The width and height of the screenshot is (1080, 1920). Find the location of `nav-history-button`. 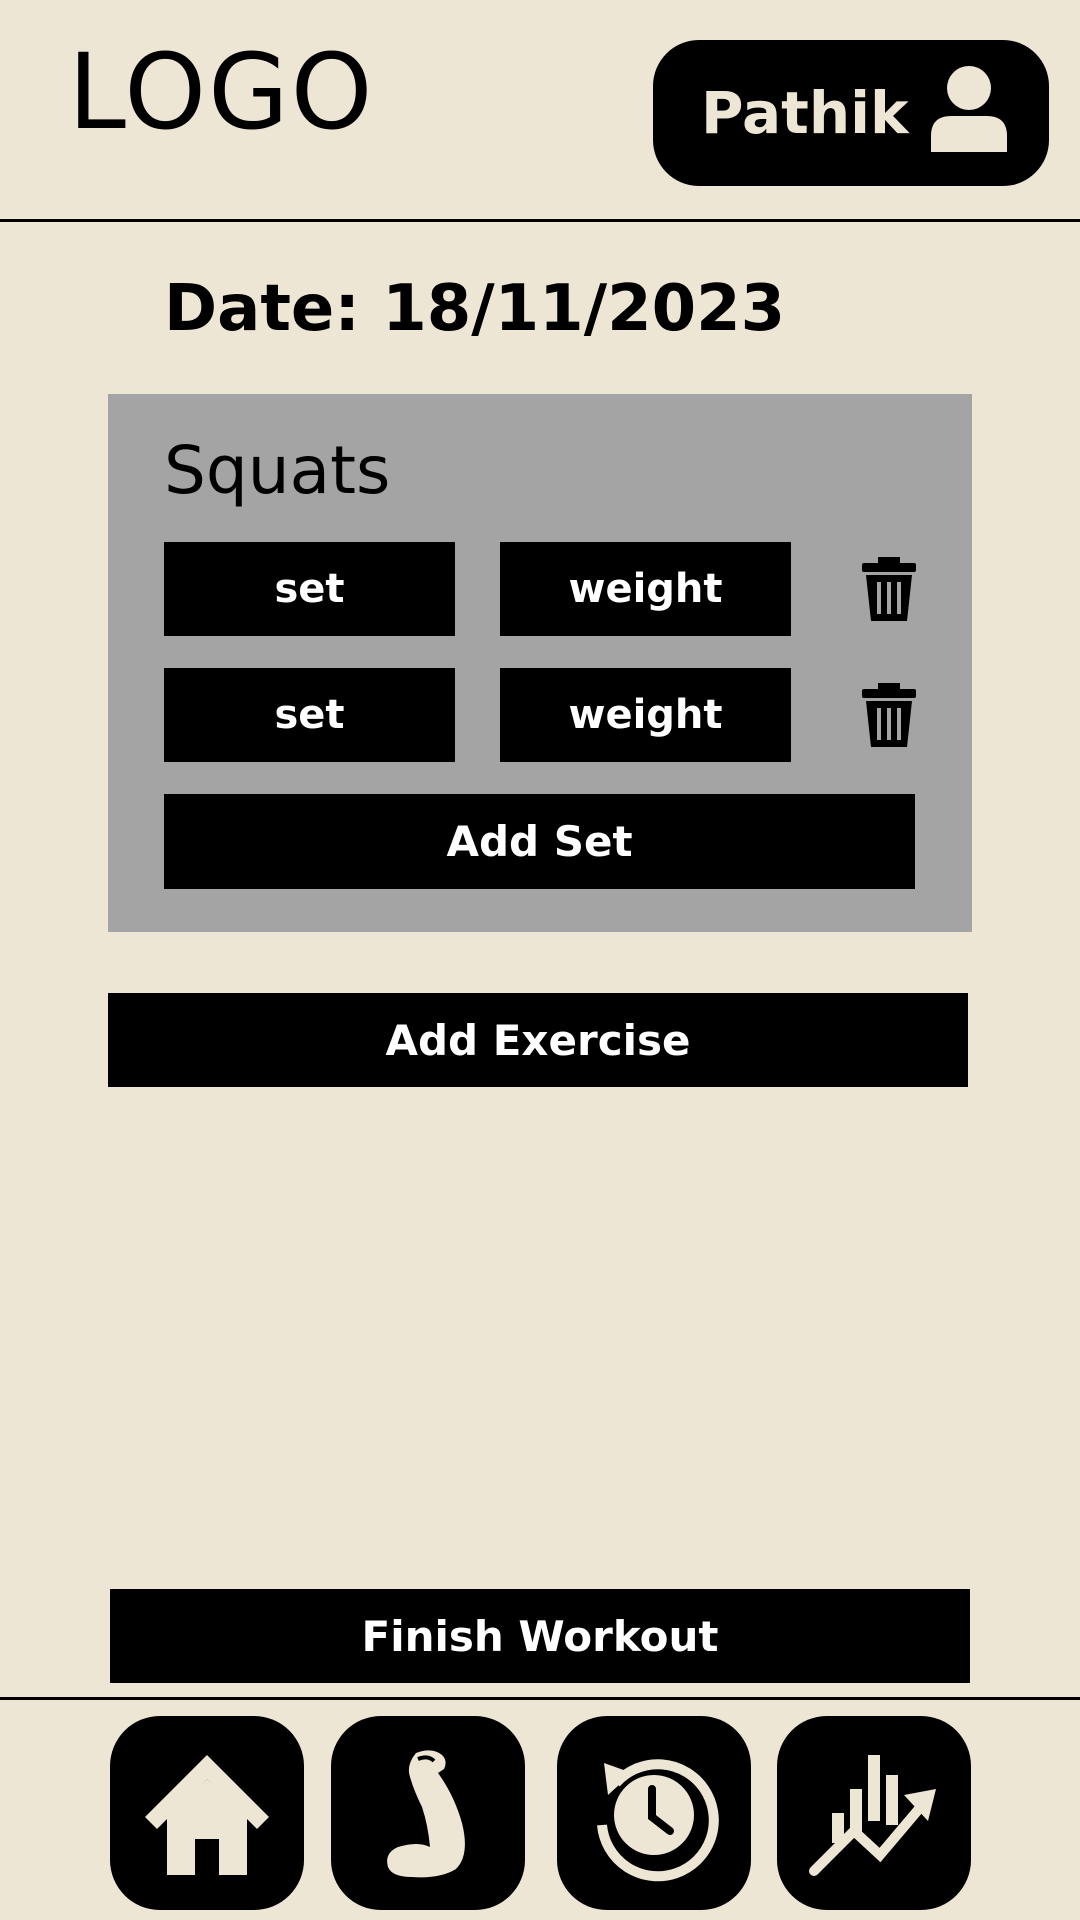

nav-history-button is located at coordinates (654, 1813).